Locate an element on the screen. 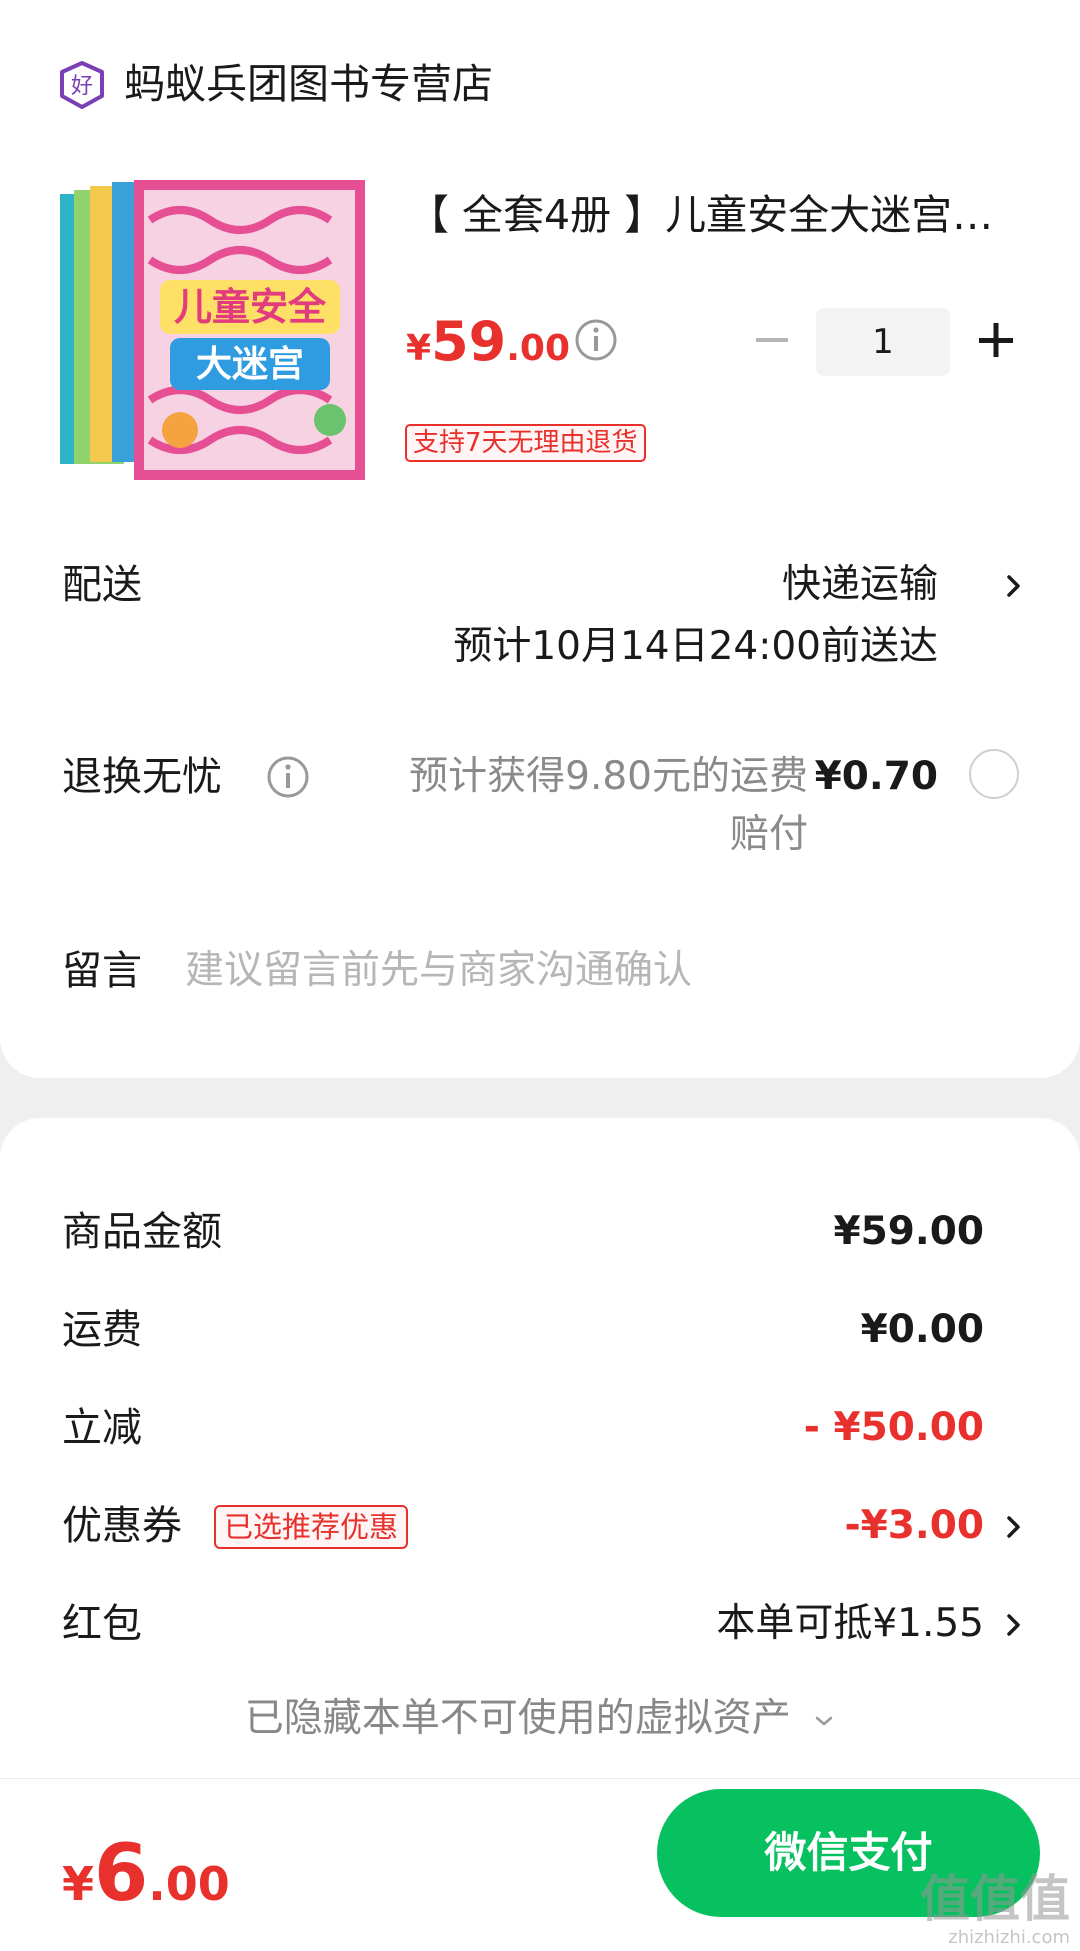  svg-text: 大迷宫 is located at coordinates (250, 364).